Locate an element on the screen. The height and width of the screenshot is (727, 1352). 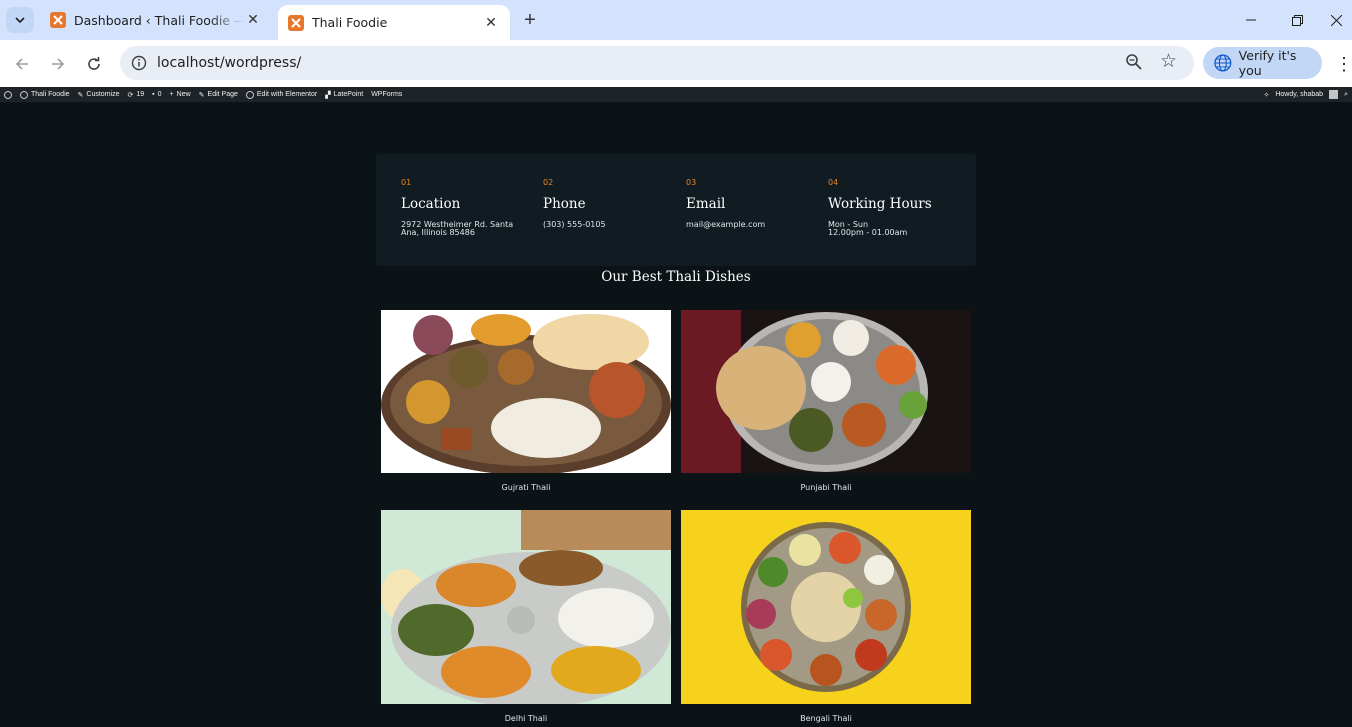
search-icon: ⌕ is located at coordinates (1346, 95).